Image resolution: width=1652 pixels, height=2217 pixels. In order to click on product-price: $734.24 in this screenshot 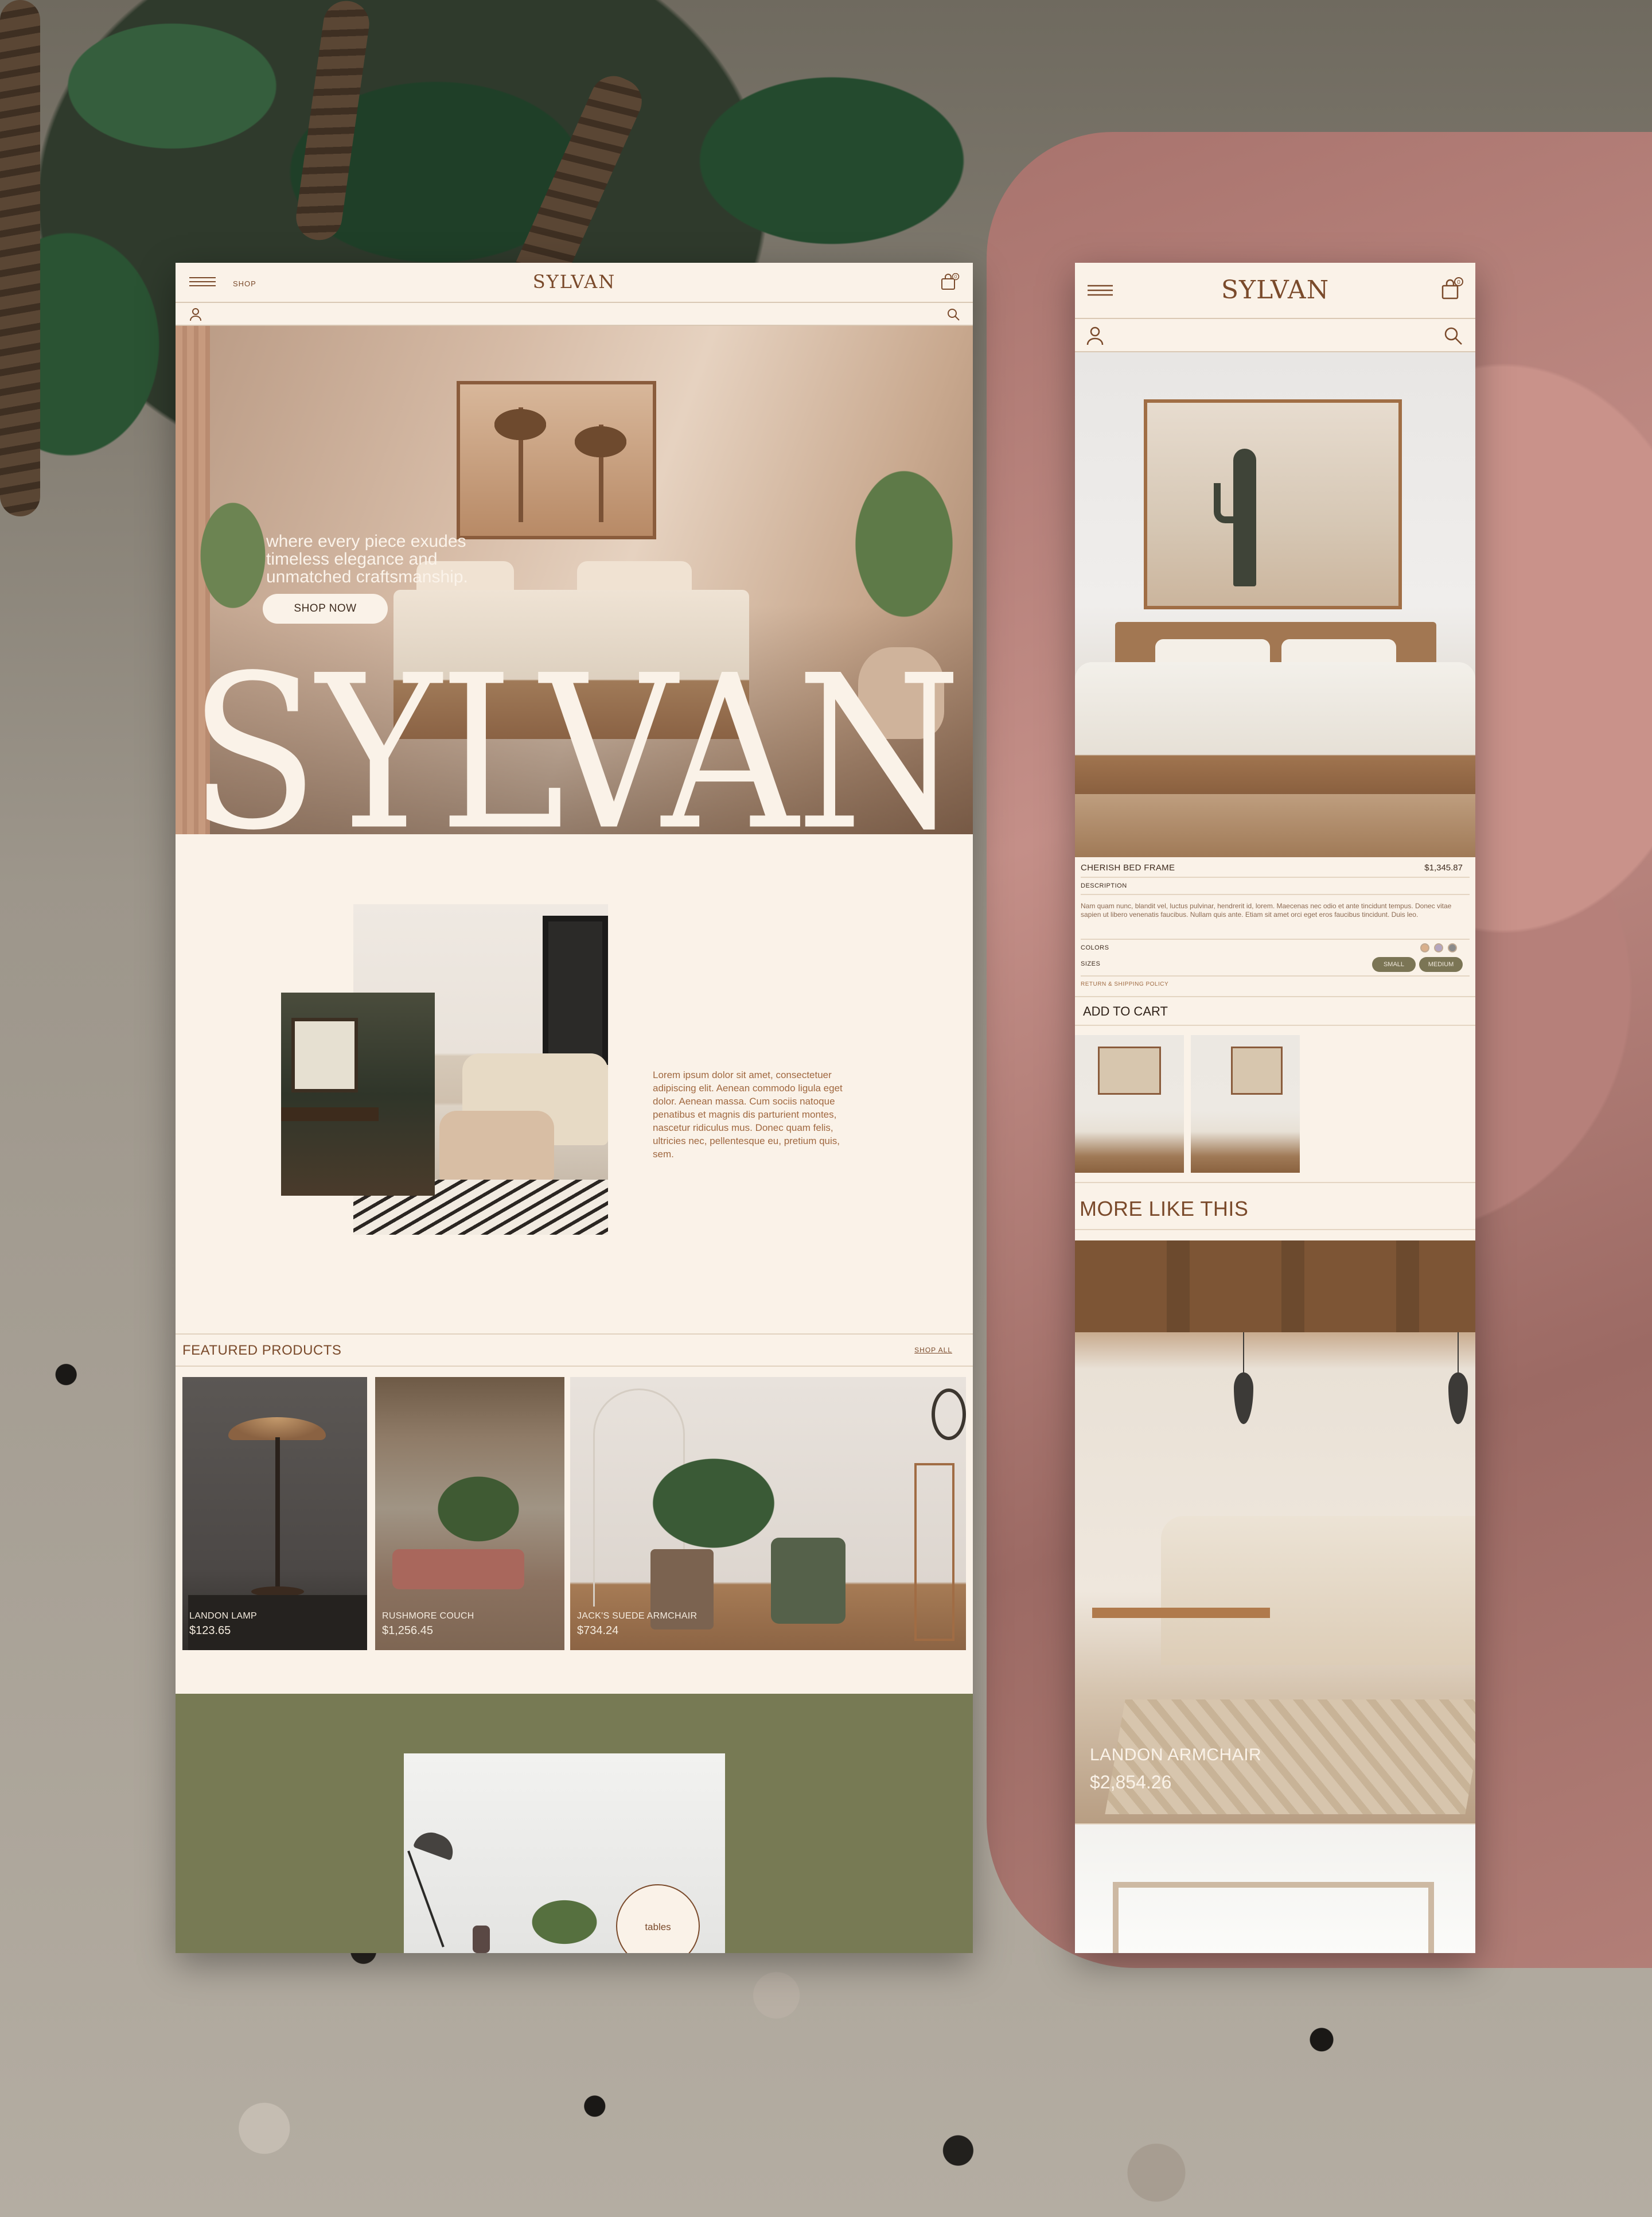, I will do `click(598, 1630)`.